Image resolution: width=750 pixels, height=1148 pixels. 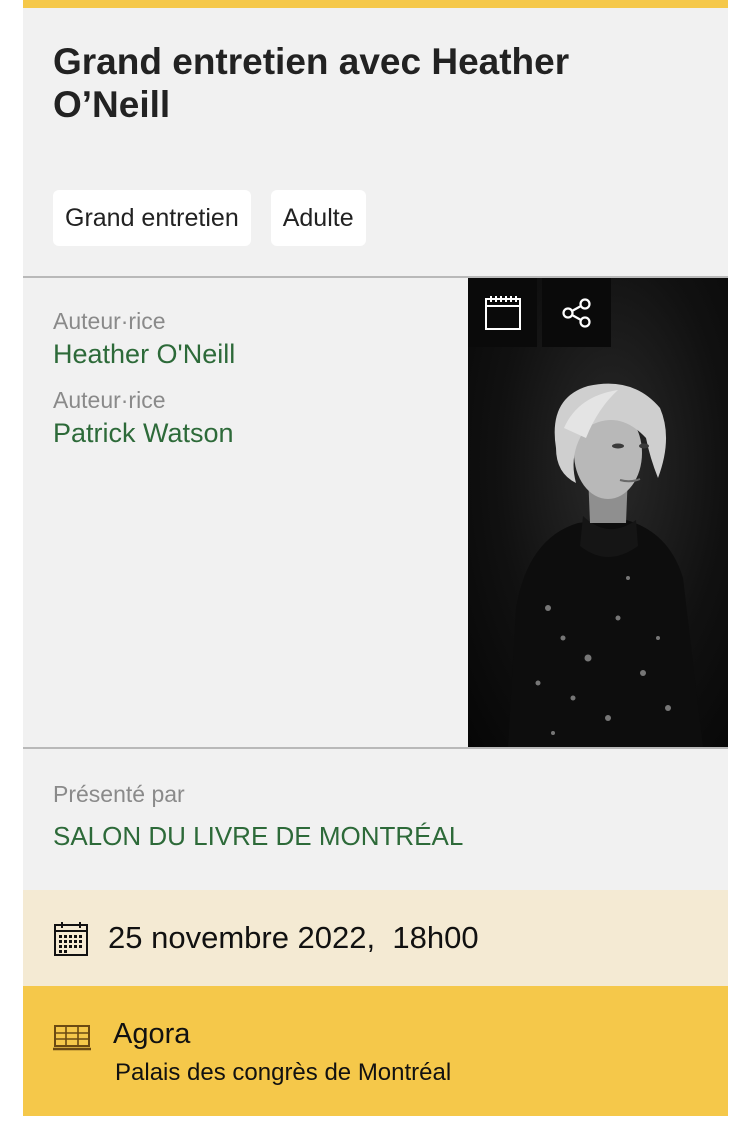 I want to click on date-band: 25 novembre 2022, 18h00, so click(x=375, y=938).